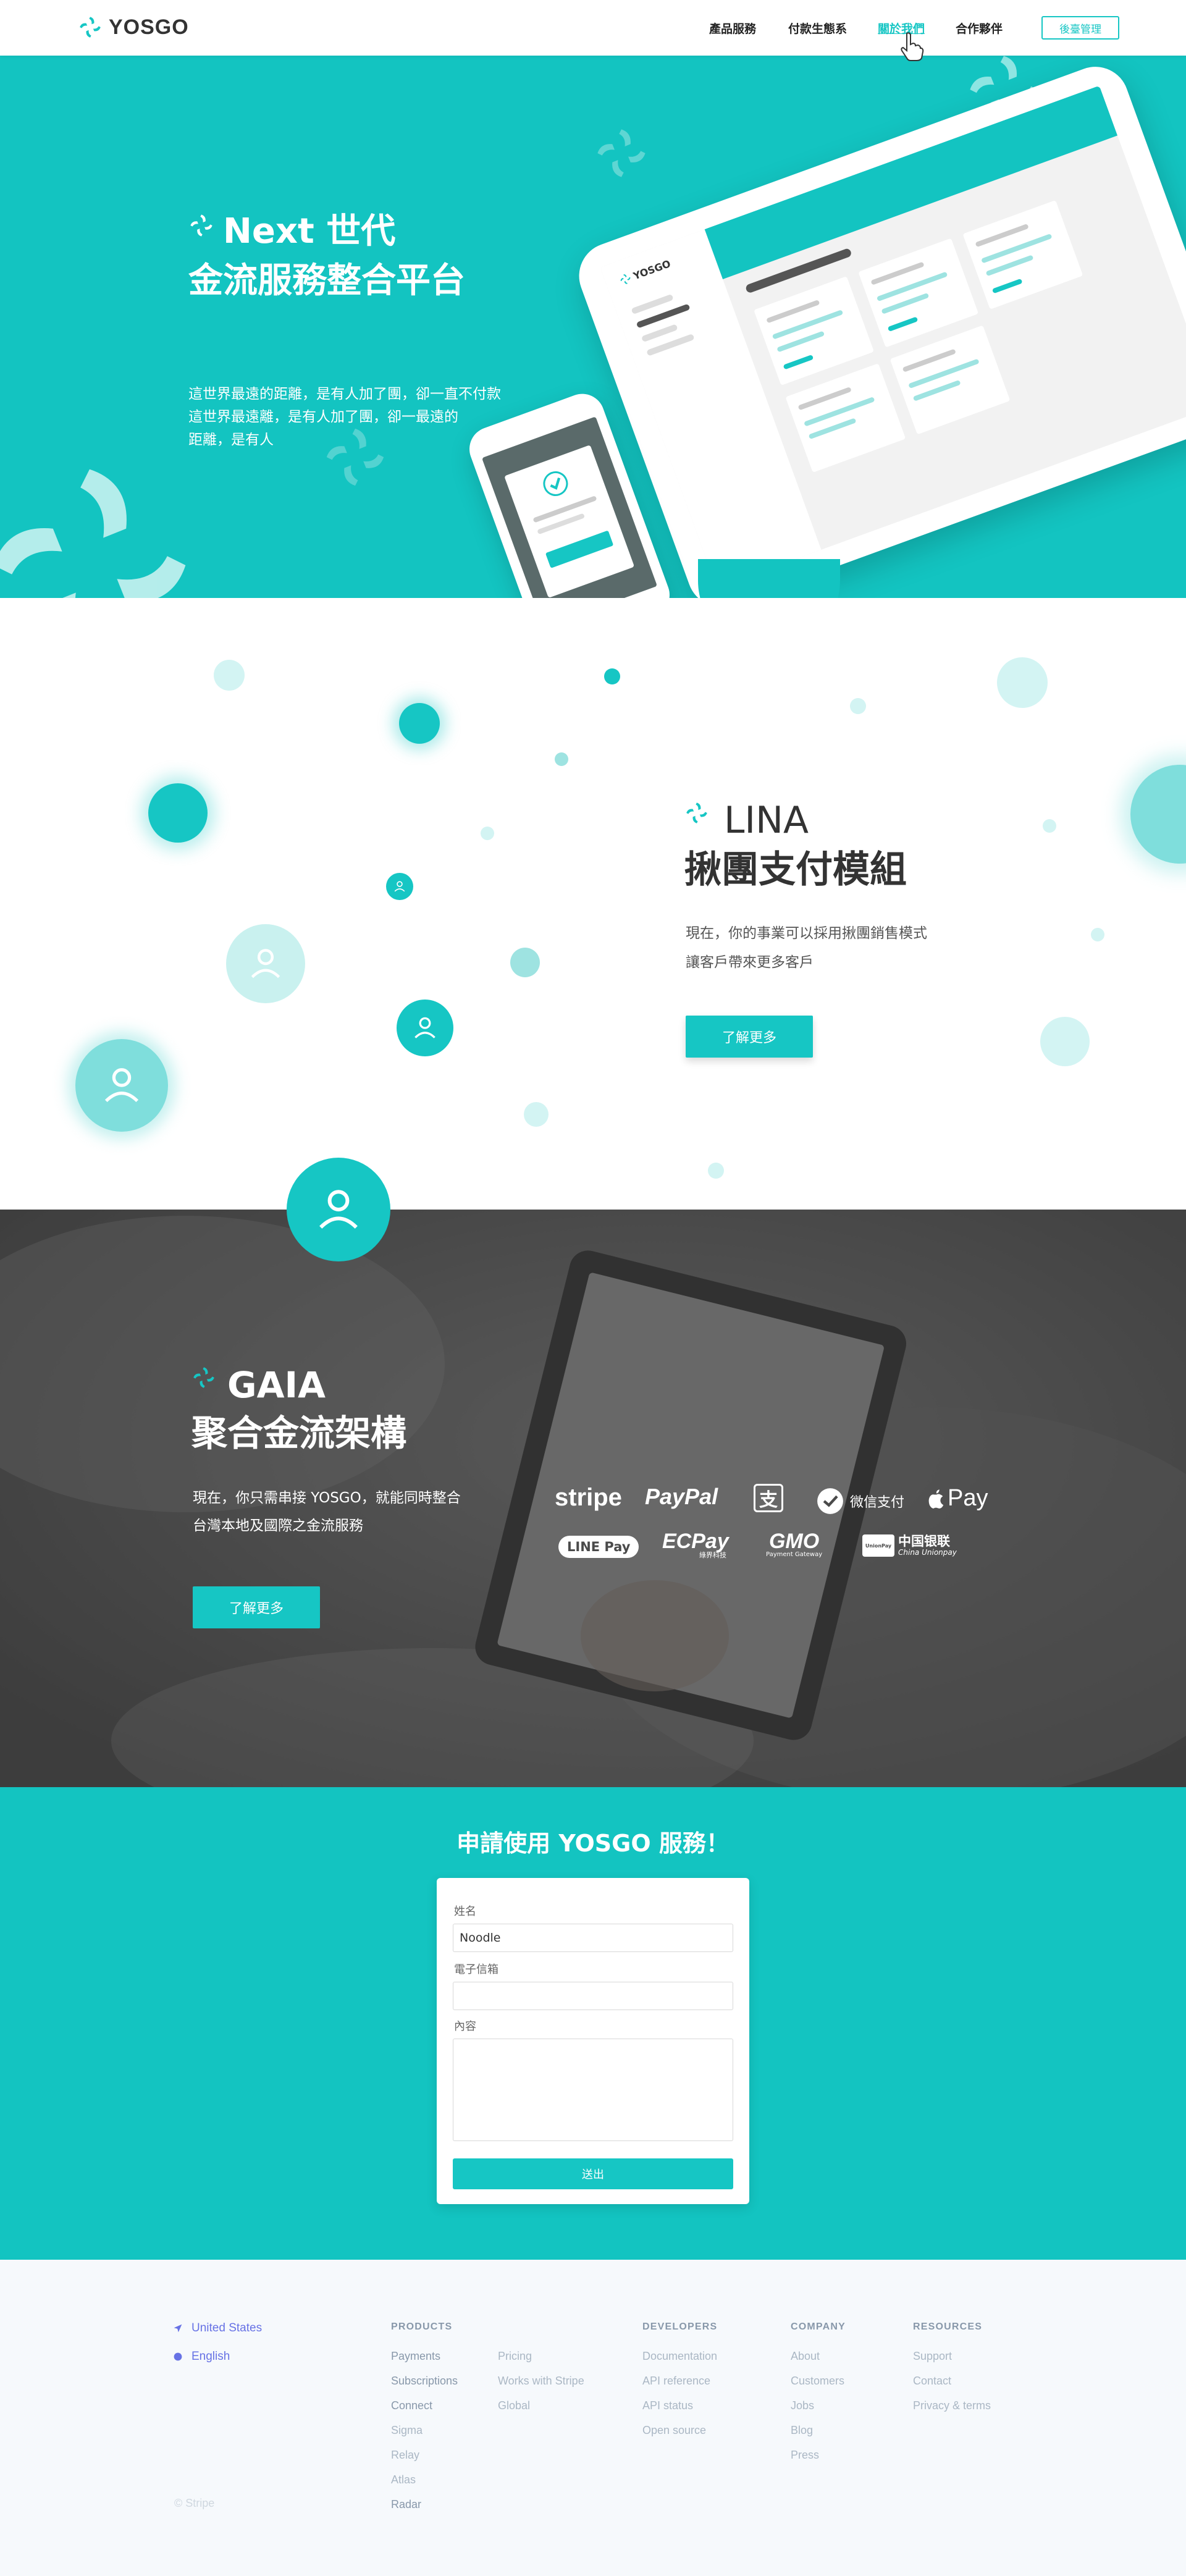  I want to click on footer-link: Payments, so click(415, 2356).